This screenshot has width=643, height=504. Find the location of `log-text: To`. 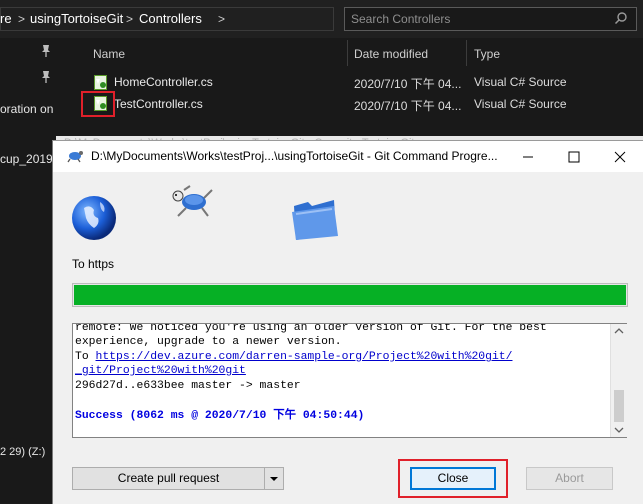

log-text: To is located at coordinates (85, 357).